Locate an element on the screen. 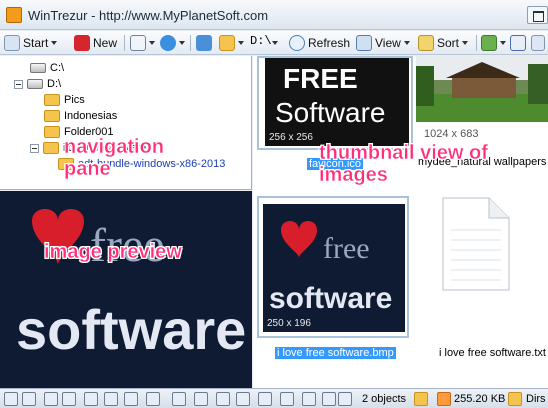 Image resolution: width=548 pixels, height=408 pixels. start-button: Start is located at coordinates (31, 43).